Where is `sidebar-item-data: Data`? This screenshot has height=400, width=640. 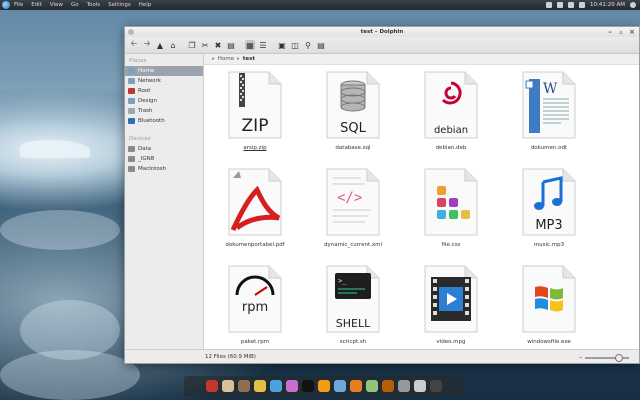 sidebar-item-data: Data is located at coordinates (164, 149).